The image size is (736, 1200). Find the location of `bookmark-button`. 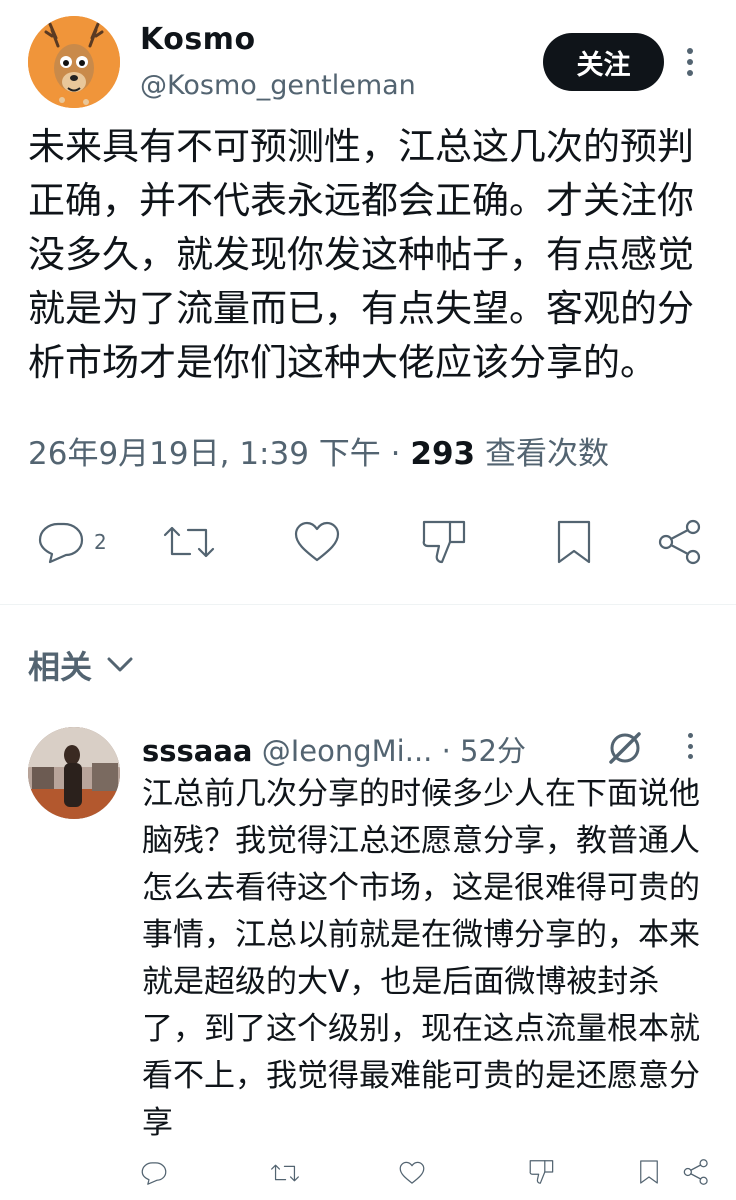

bookmark-button is located at coordinates (574, 542).